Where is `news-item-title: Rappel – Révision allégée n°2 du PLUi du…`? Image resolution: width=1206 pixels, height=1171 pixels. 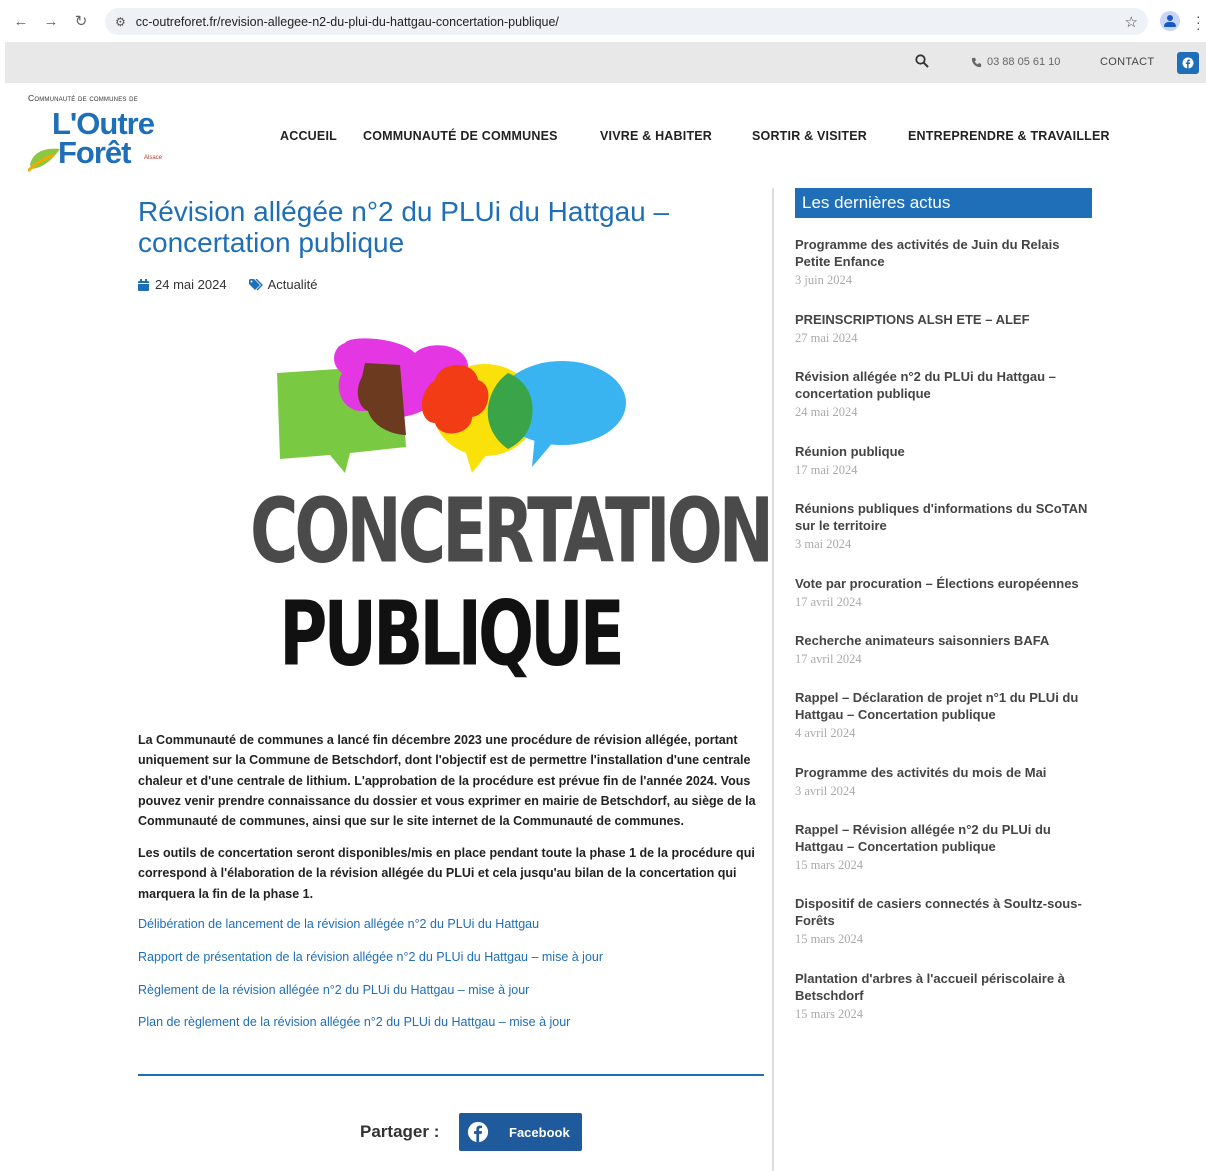 news-item-title: Rappel – Révision allégée n°2 du PLUi du… is located at coordinates (945, 838).